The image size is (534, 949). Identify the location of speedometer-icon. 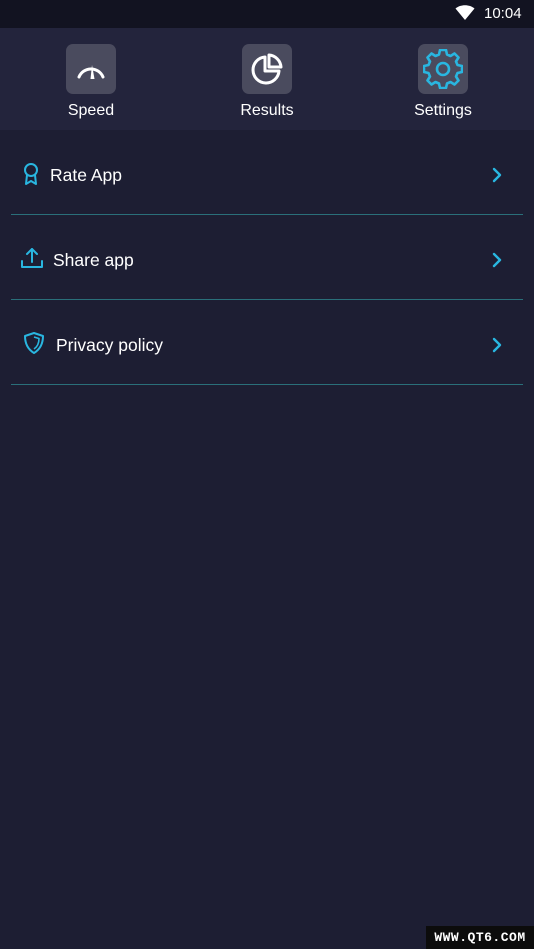
(91, 69).